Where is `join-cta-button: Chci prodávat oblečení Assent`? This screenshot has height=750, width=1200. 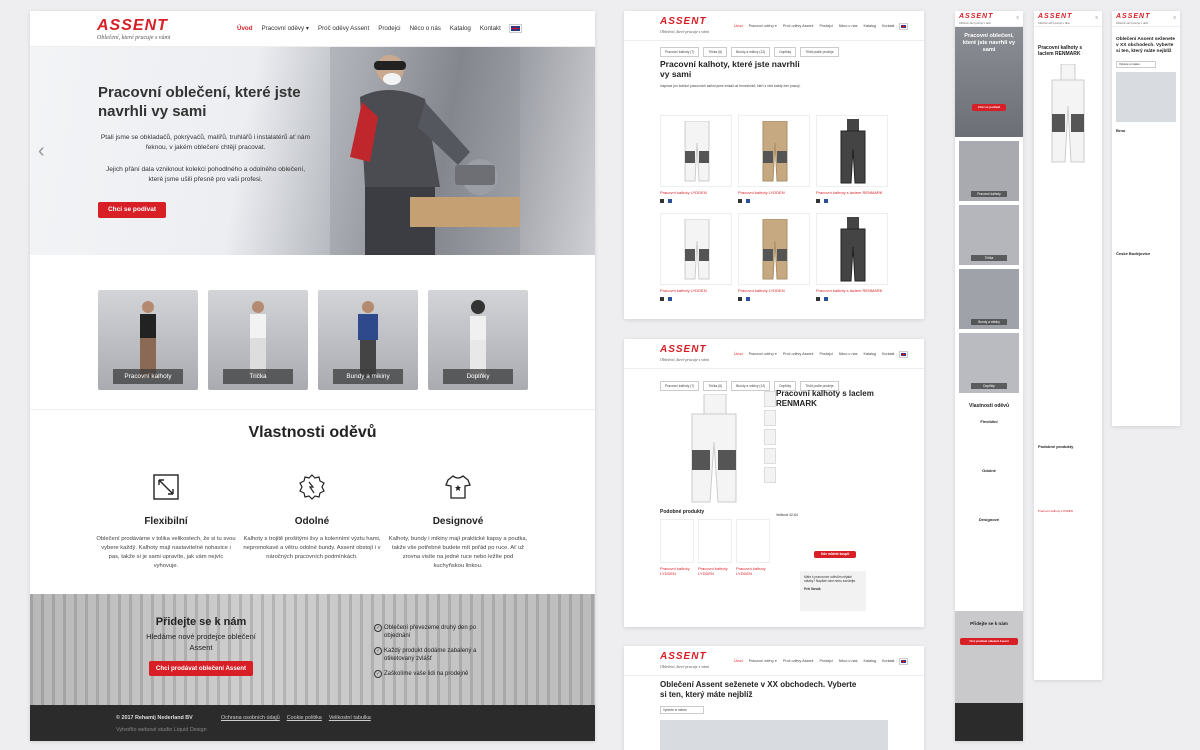 join-cta-button: Chci prodávat oblečení Assent is located at coordinates (201, 668).